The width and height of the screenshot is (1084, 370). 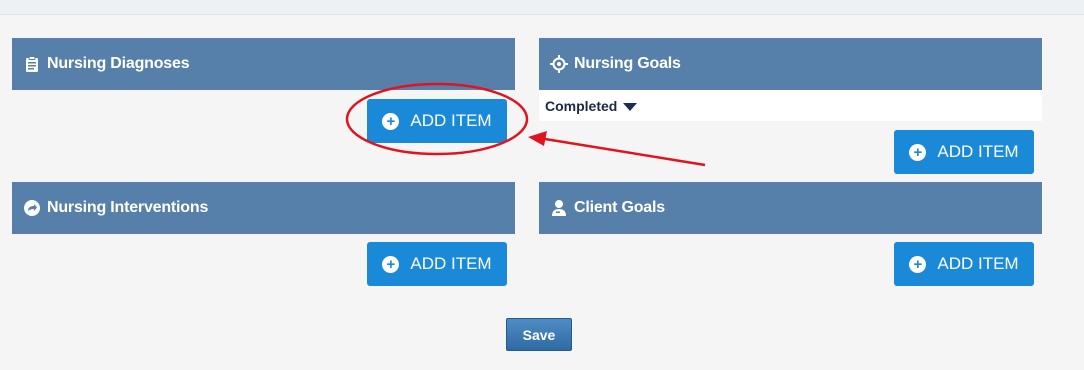 What do you see at coordinates (790, 105) in the screenshot?
I see `status-dropdown: Completed` at bounding box center [790, 105].